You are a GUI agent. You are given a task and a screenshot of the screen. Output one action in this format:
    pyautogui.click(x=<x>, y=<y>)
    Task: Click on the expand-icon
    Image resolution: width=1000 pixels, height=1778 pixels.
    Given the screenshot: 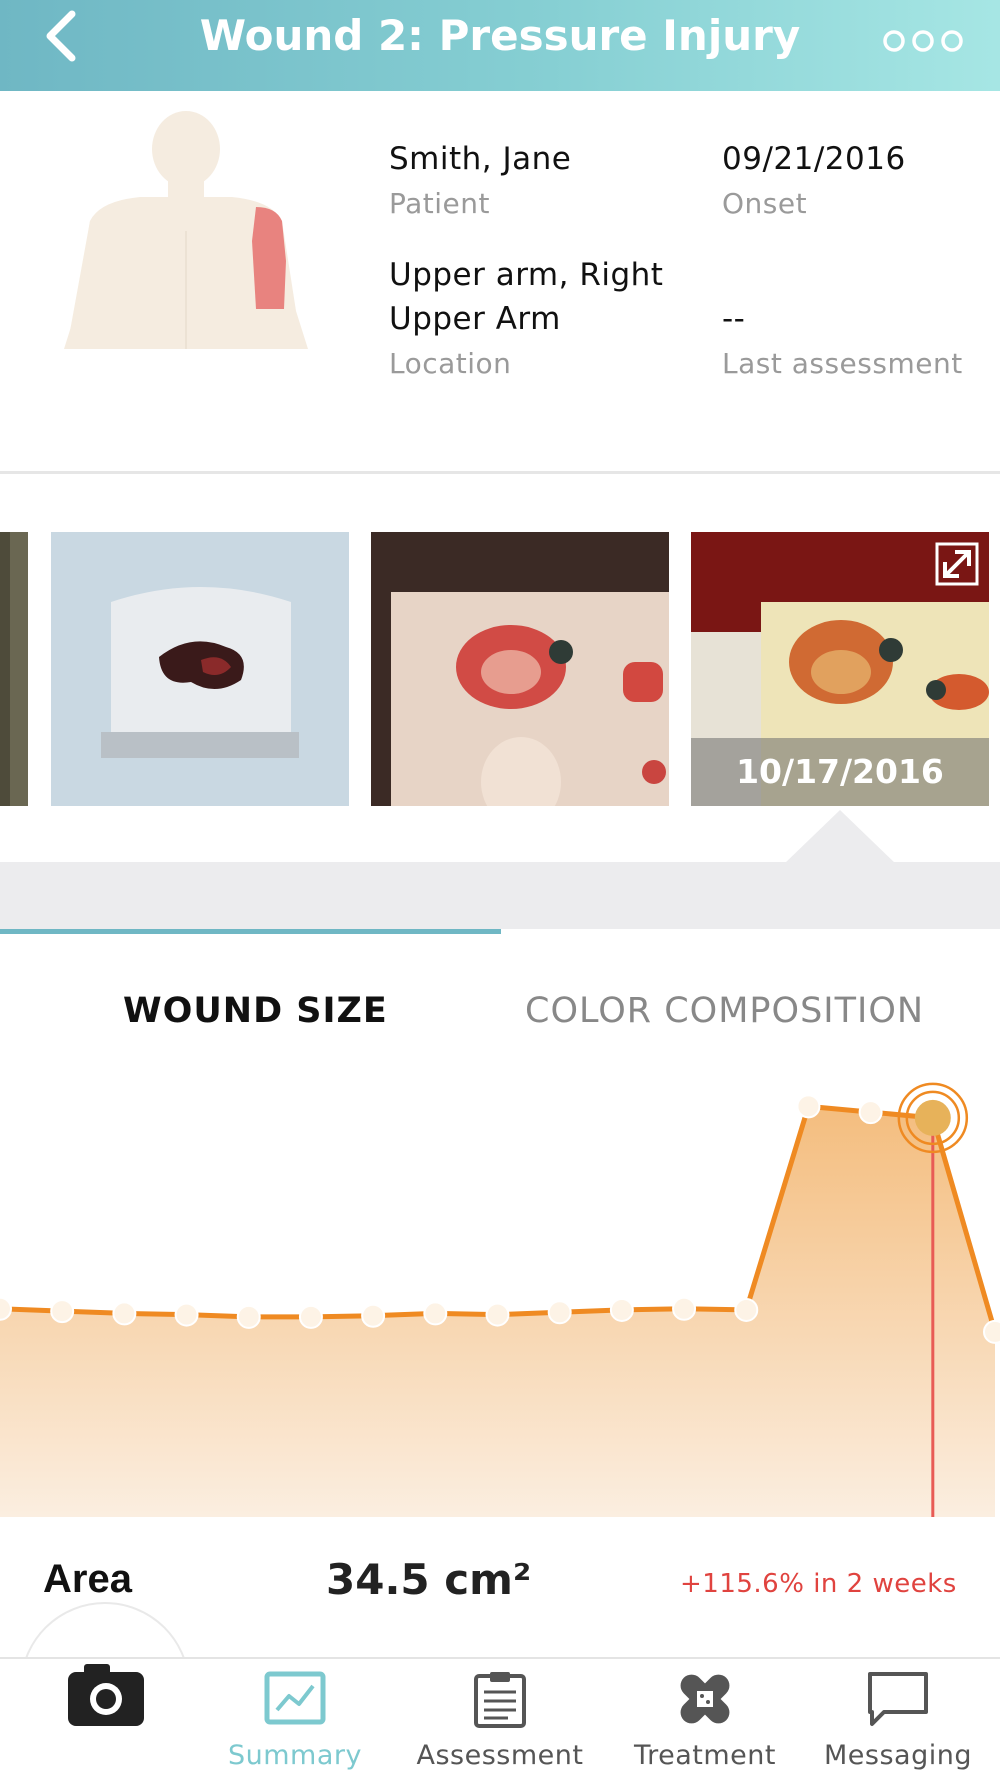 What is the action you would take?
    pyautogui.click(x=957, y=564)
    